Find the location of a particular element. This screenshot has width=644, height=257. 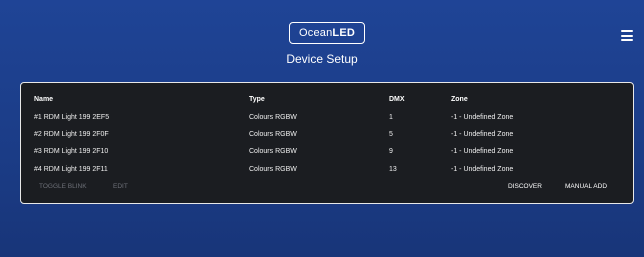

device-dmx-cell: 9 is located at coordinates (391, 151).